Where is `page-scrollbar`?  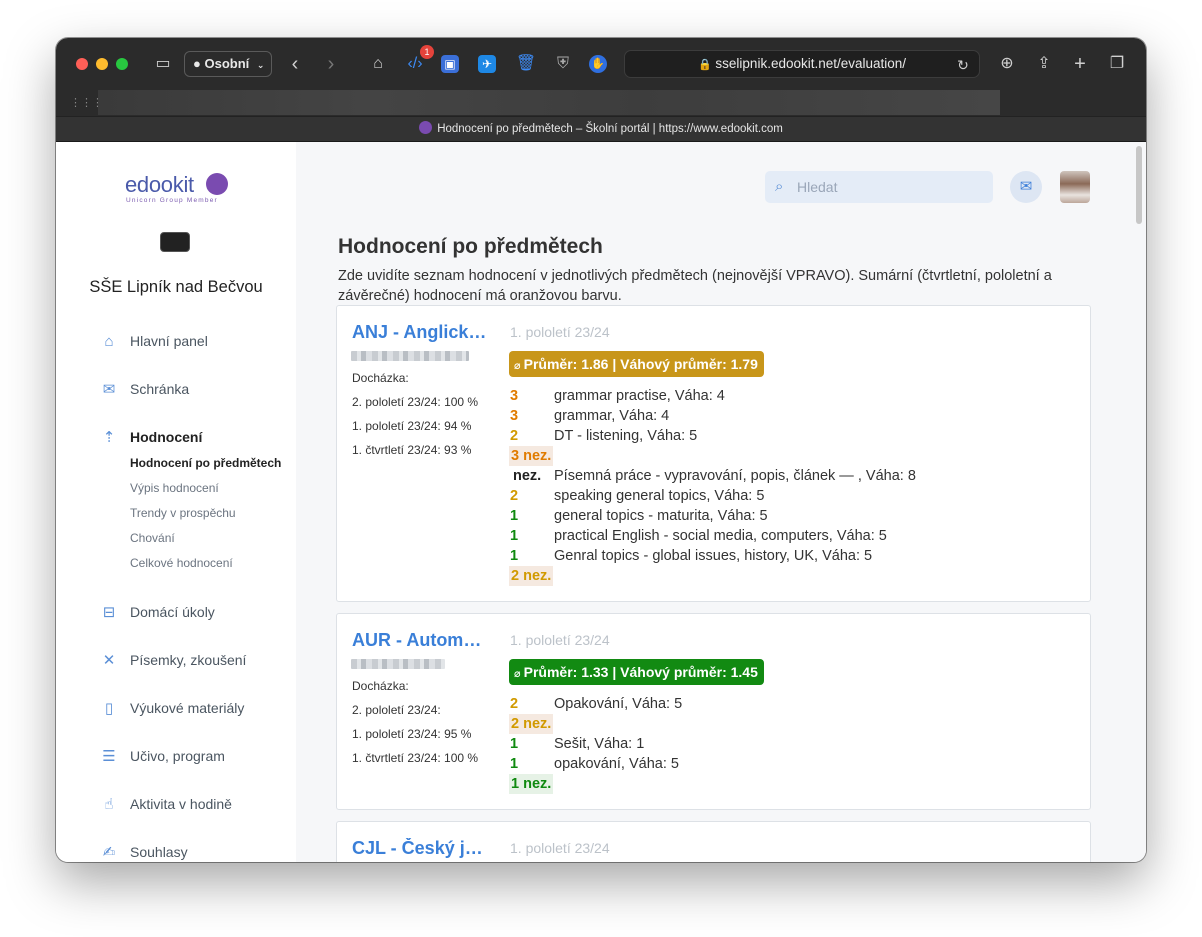 page-scrollbar is located at coordinates (1139, 185).